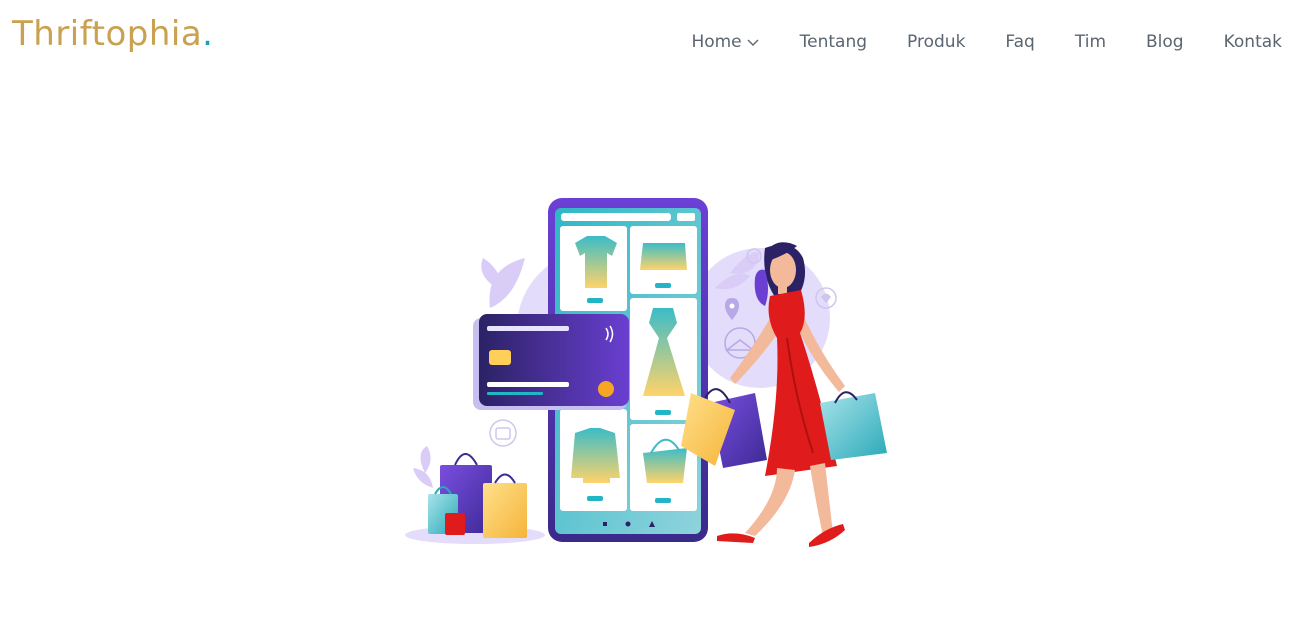 The width and height of the screenshot is (1314, 628). What do you see at coordinates (986, 42) in the screenshot?
I see `main-nav: Home Tentang Produk Faq Tim Blog Kontak` at bounding box center [986, 42].